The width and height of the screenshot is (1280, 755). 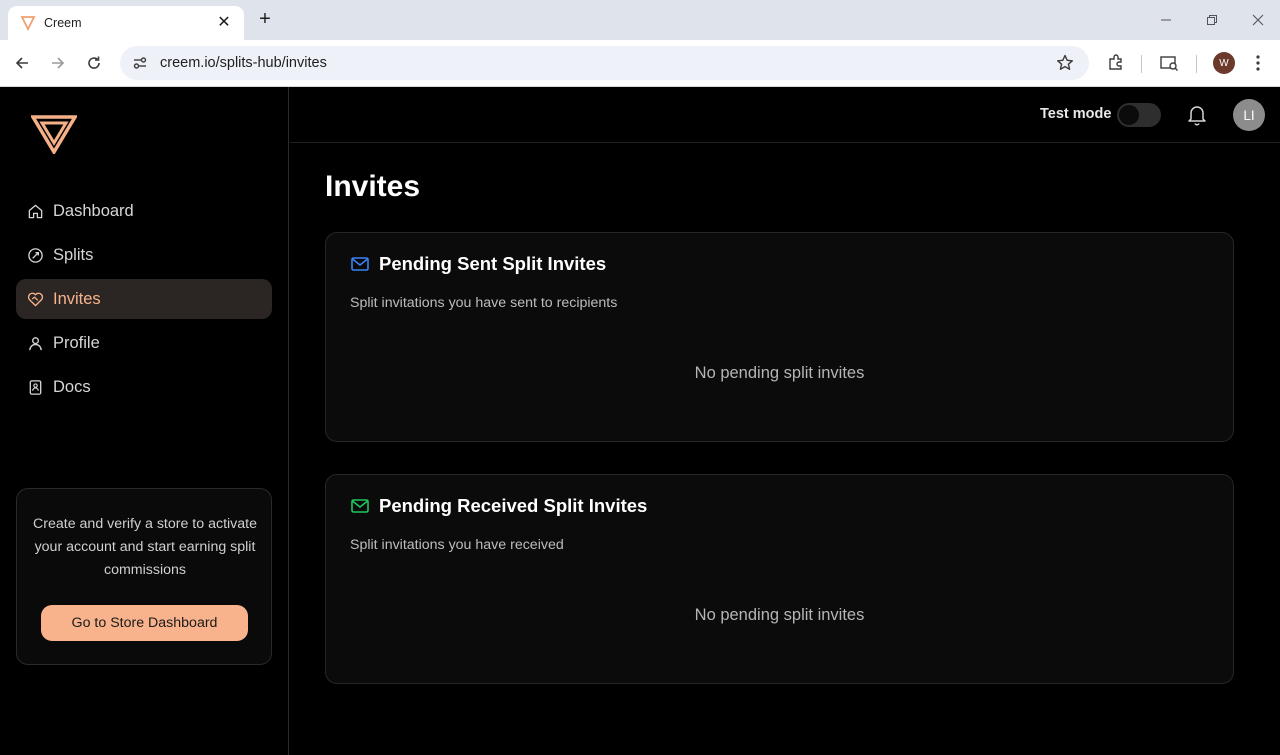 What do you see at coordinates (76, 342) in the screenshot?
I see `sidebar-item-label: Profile` at bounding box center [76, 342].